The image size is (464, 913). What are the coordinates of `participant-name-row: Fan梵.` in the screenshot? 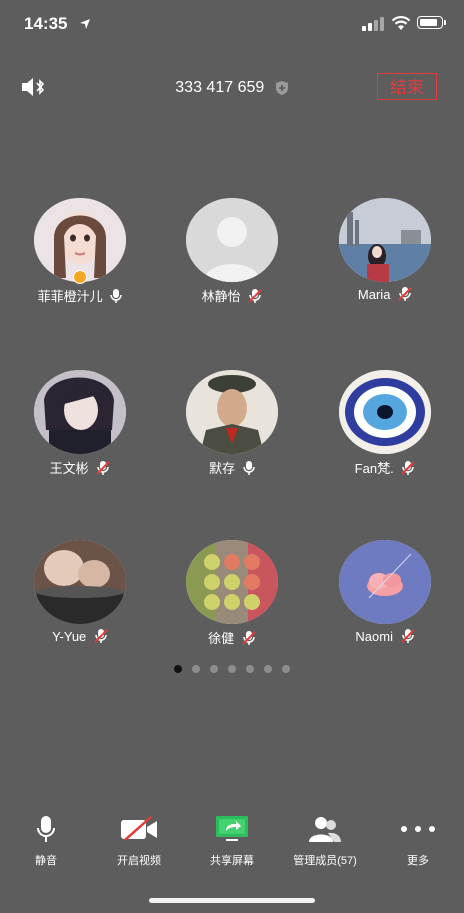 It's located at (385, 467).